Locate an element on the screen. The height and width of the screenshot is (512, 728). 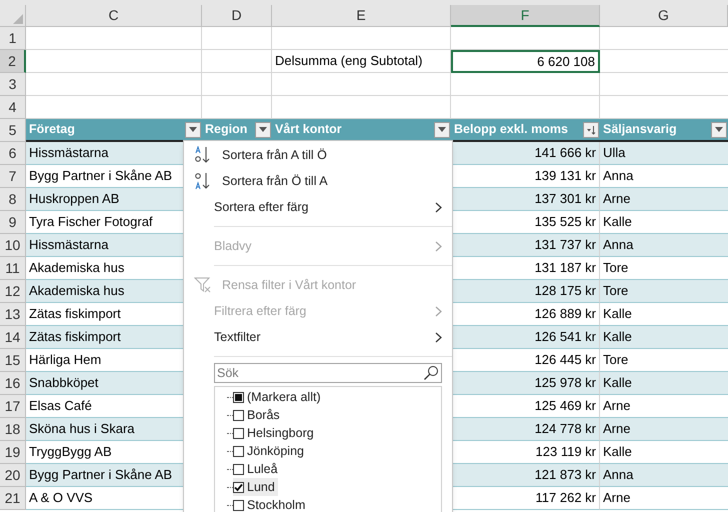
row-header: 7 is located at coordinates (13, 176).